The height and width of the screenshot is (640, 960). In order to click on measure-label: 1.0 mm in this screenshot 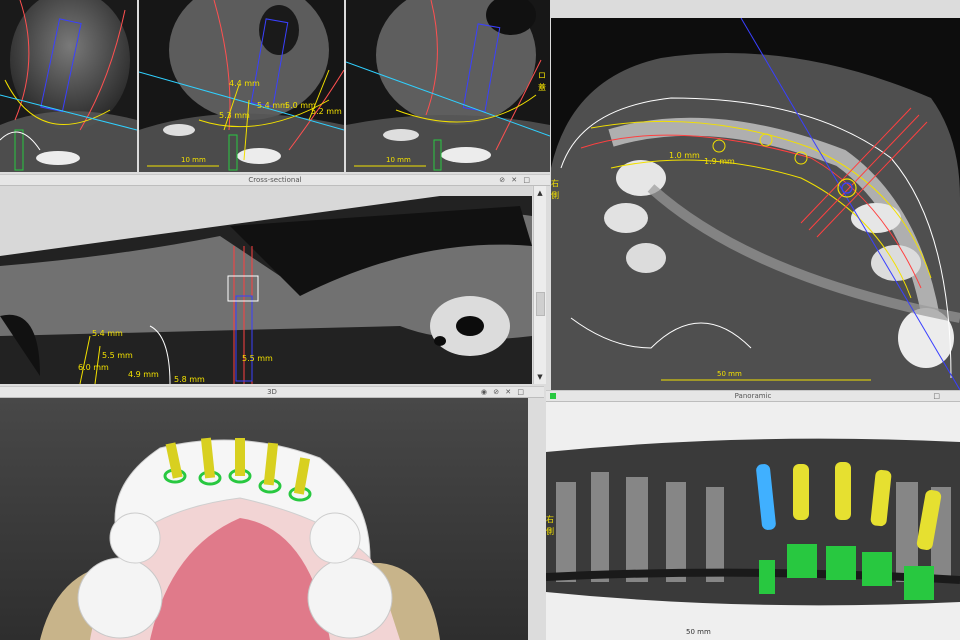, I will do `click(684, 155)`.